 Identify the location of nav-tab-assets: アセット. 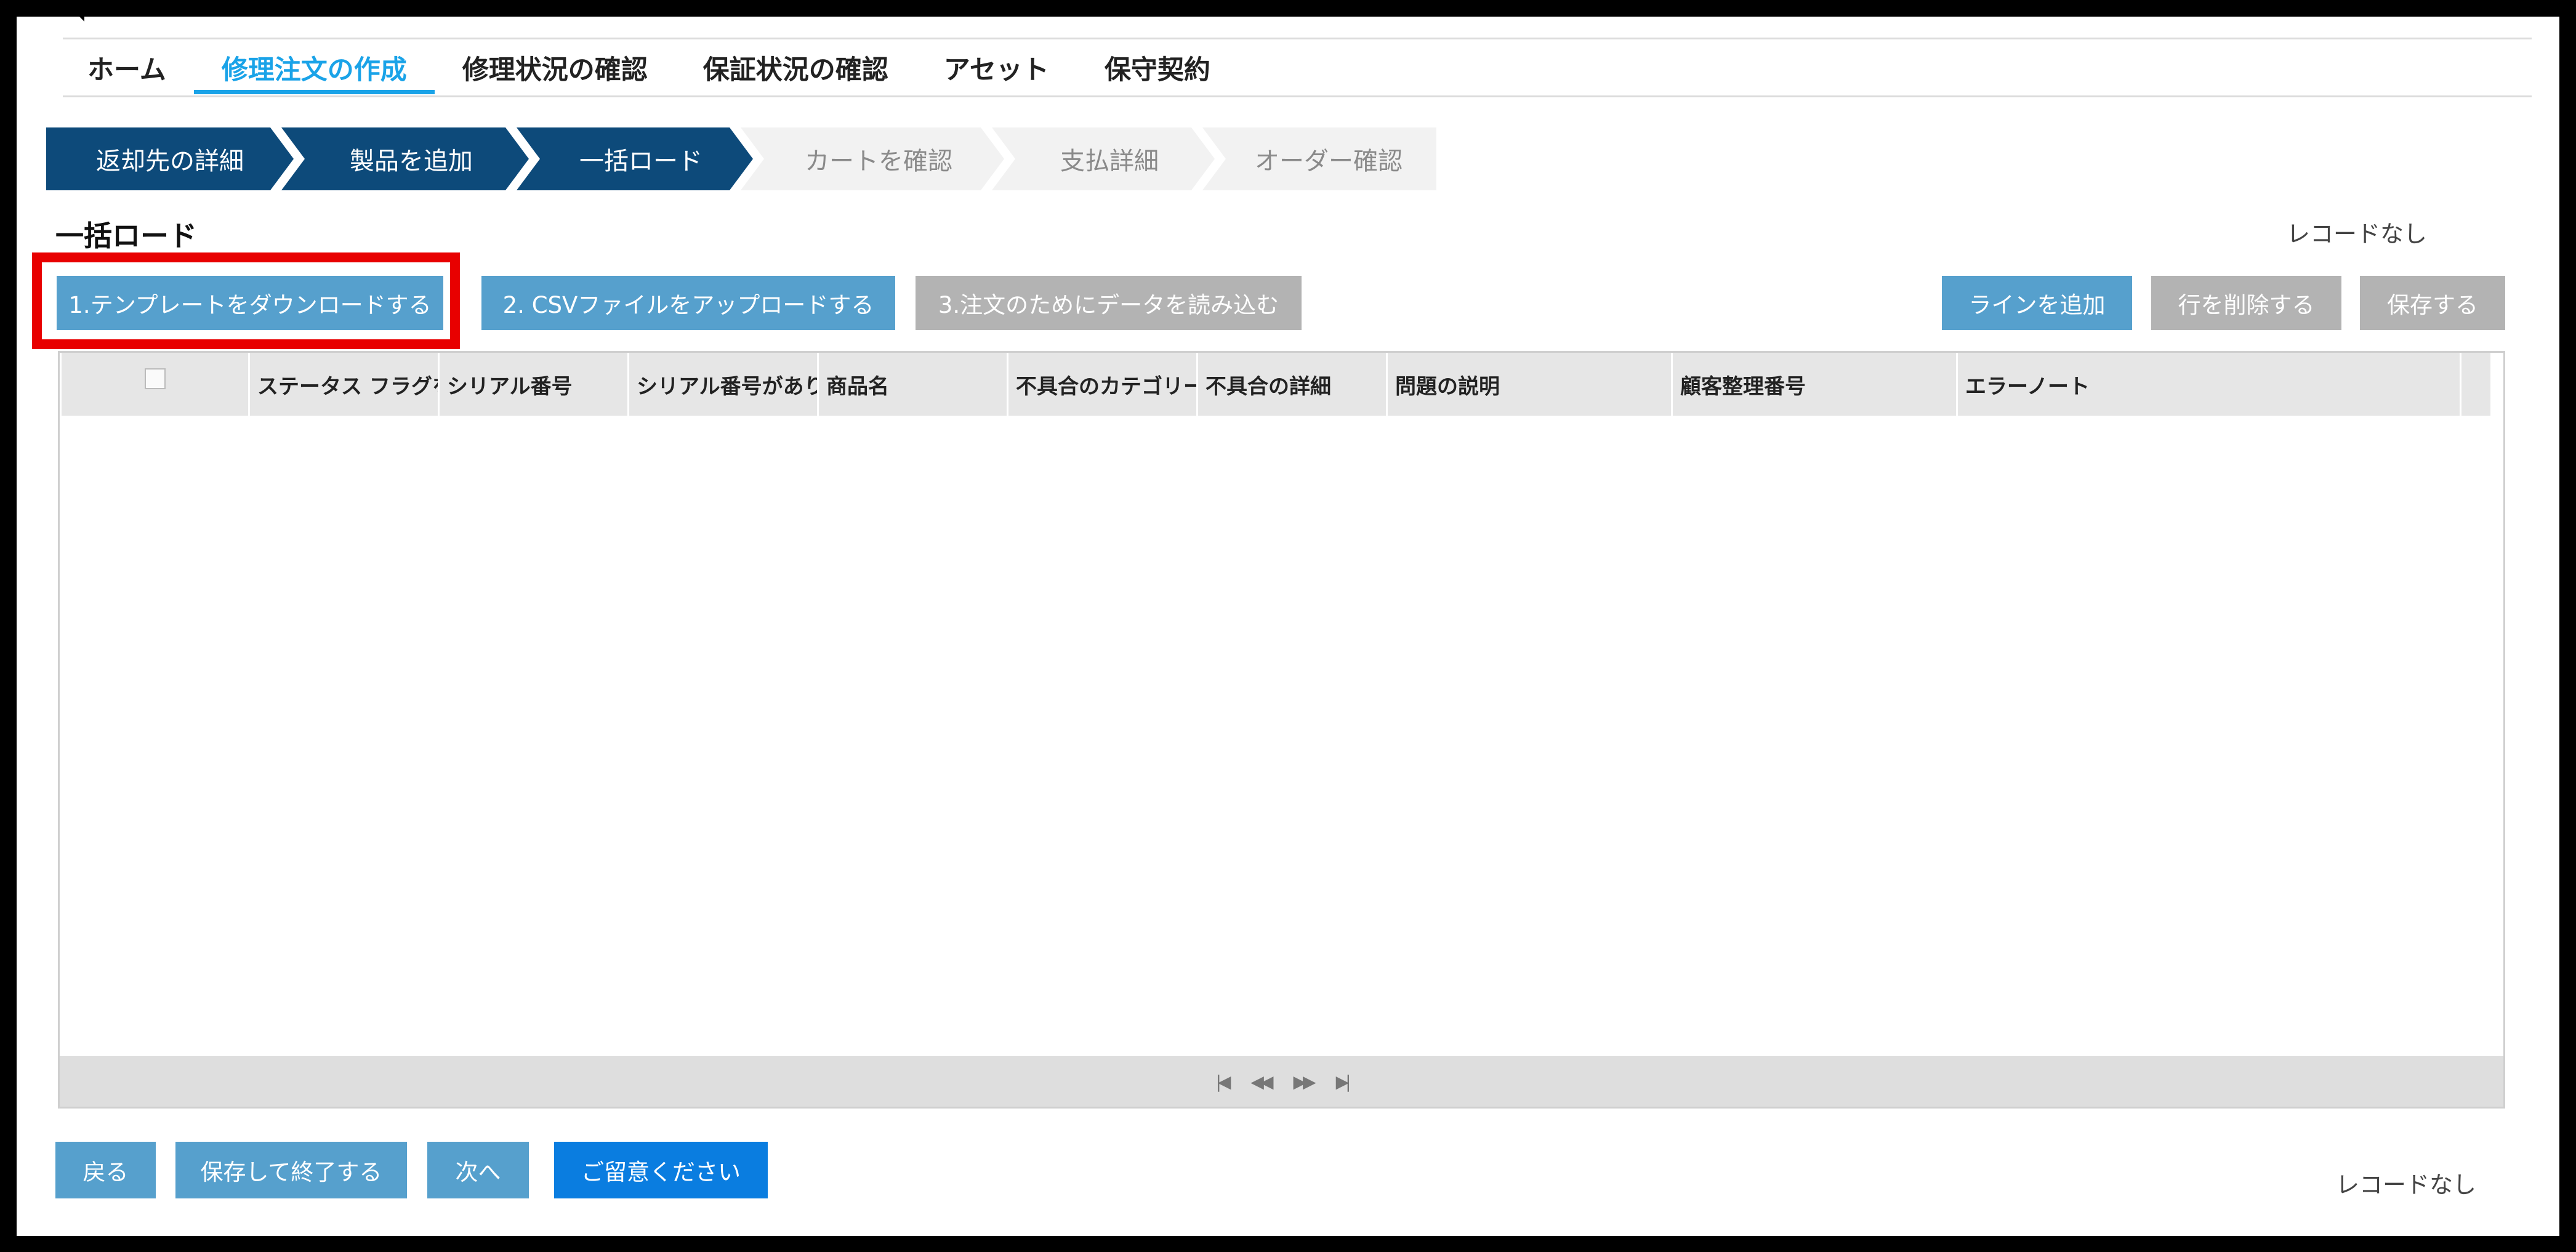
(996, 67).